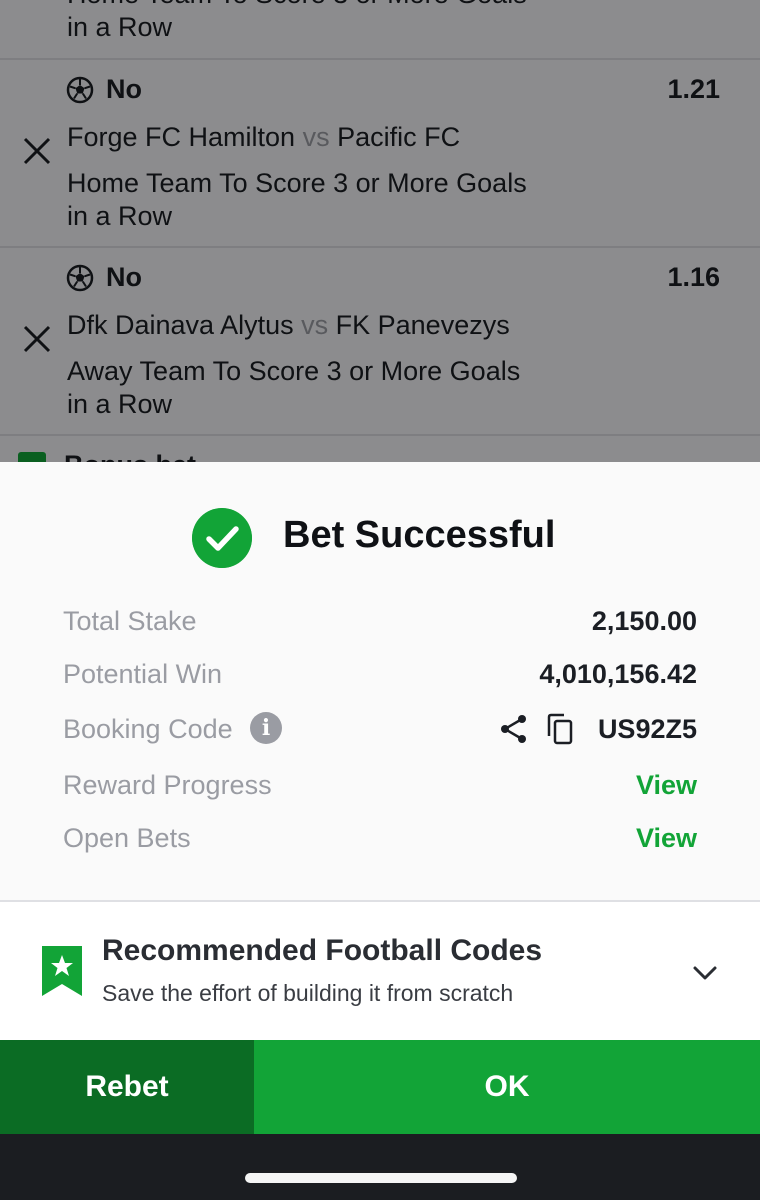 The height and width of the screenshot is (1200, 760). What do you see at coordinates (560, 729) in the screenshot?
I see `copy-icon` at bounding box center [560, 729].